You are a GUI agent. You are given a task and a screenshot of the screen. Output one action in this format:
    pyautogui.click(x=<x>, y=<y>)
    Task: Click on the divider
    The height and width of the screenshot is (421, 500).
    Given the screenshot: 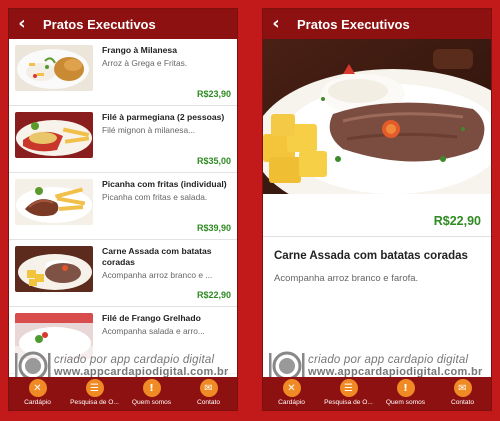 What is the action you would take?
    pyautogui.click(x=377, y=236)
    